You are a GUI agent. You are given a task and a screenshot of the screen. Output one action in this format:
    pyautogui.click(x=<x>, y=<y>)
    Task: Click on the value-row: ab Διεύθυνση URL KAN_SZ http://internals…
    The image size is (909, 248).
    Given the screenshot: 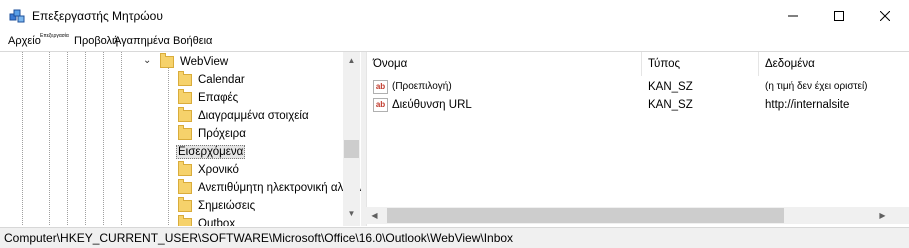 What is the action you would take?
    pyautogui.click(x=638, y=106)
    